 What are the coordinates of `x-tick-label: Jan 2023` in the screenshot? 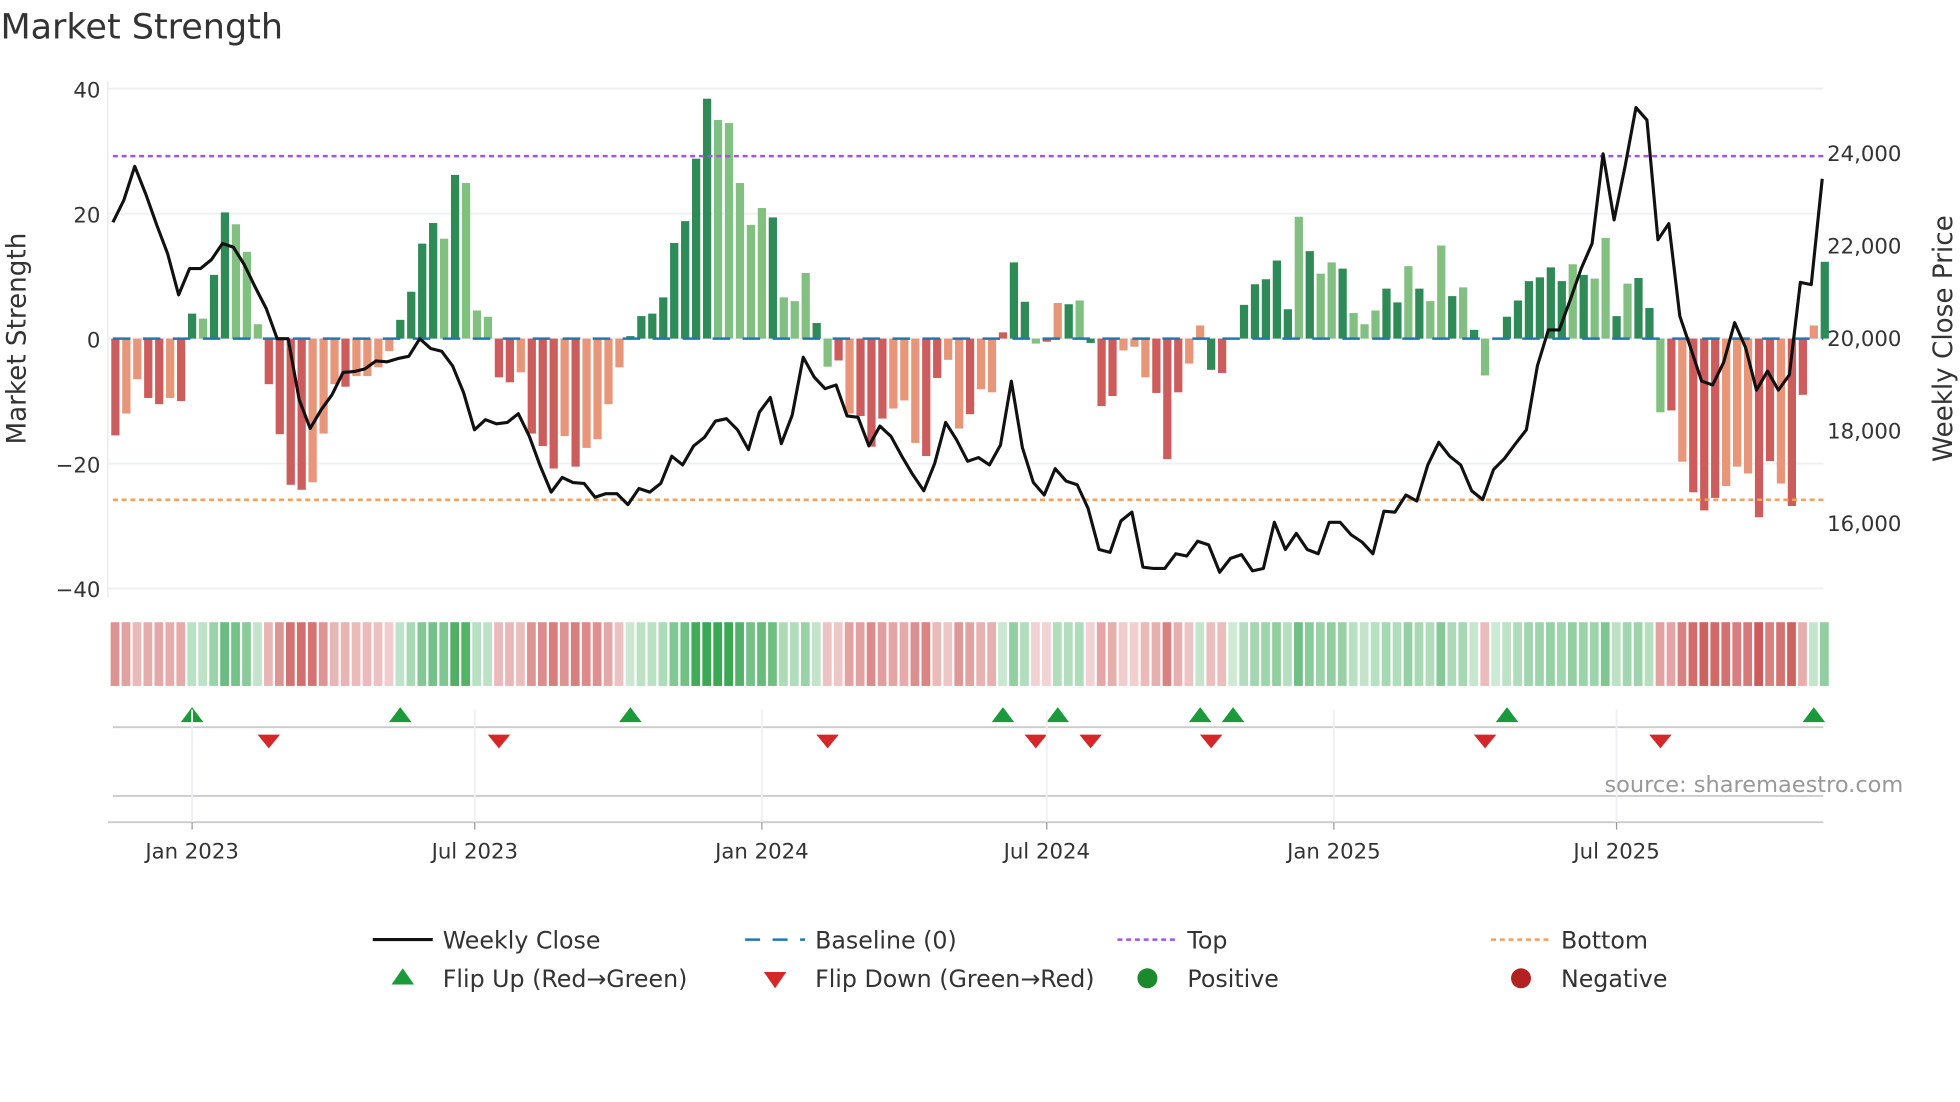 It's located at (191, 851).